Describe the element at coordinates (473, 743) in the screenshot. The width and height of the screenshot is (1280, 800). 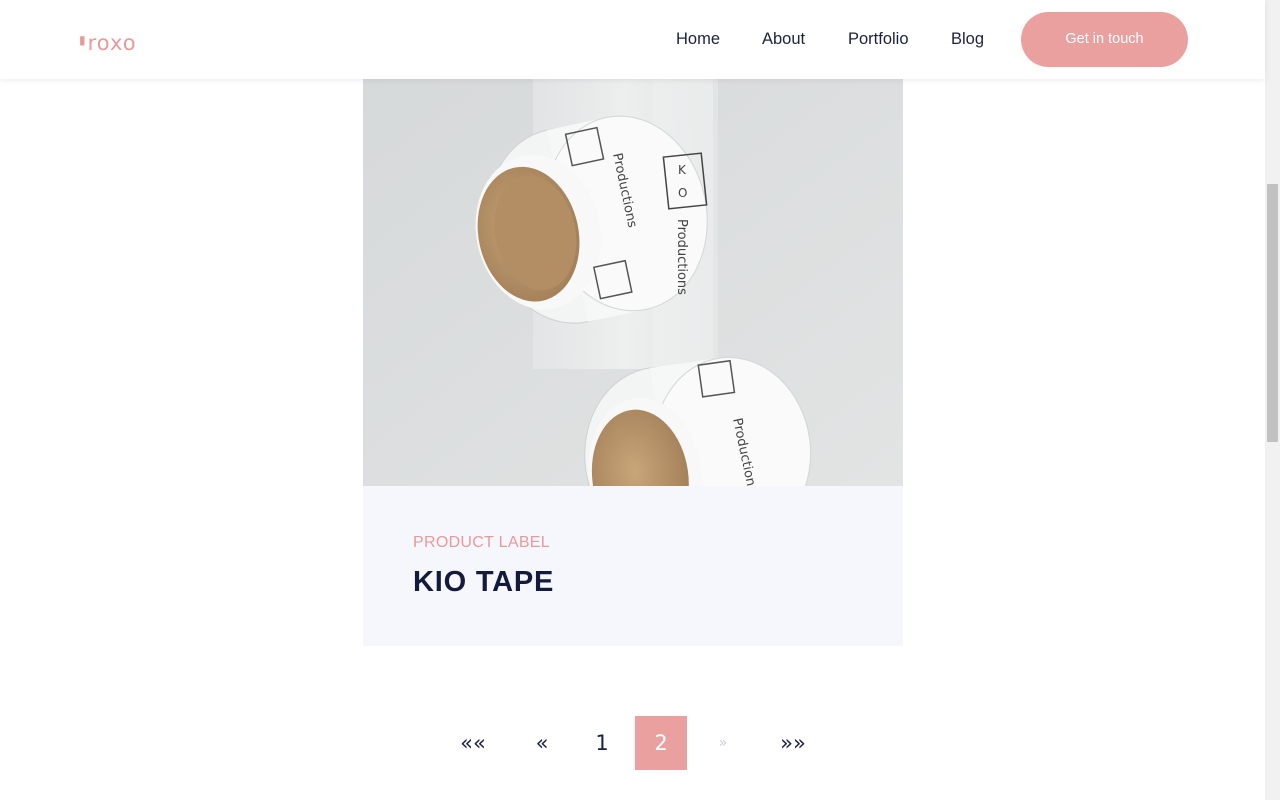
I see `pagination-first-button: ««` at that location.